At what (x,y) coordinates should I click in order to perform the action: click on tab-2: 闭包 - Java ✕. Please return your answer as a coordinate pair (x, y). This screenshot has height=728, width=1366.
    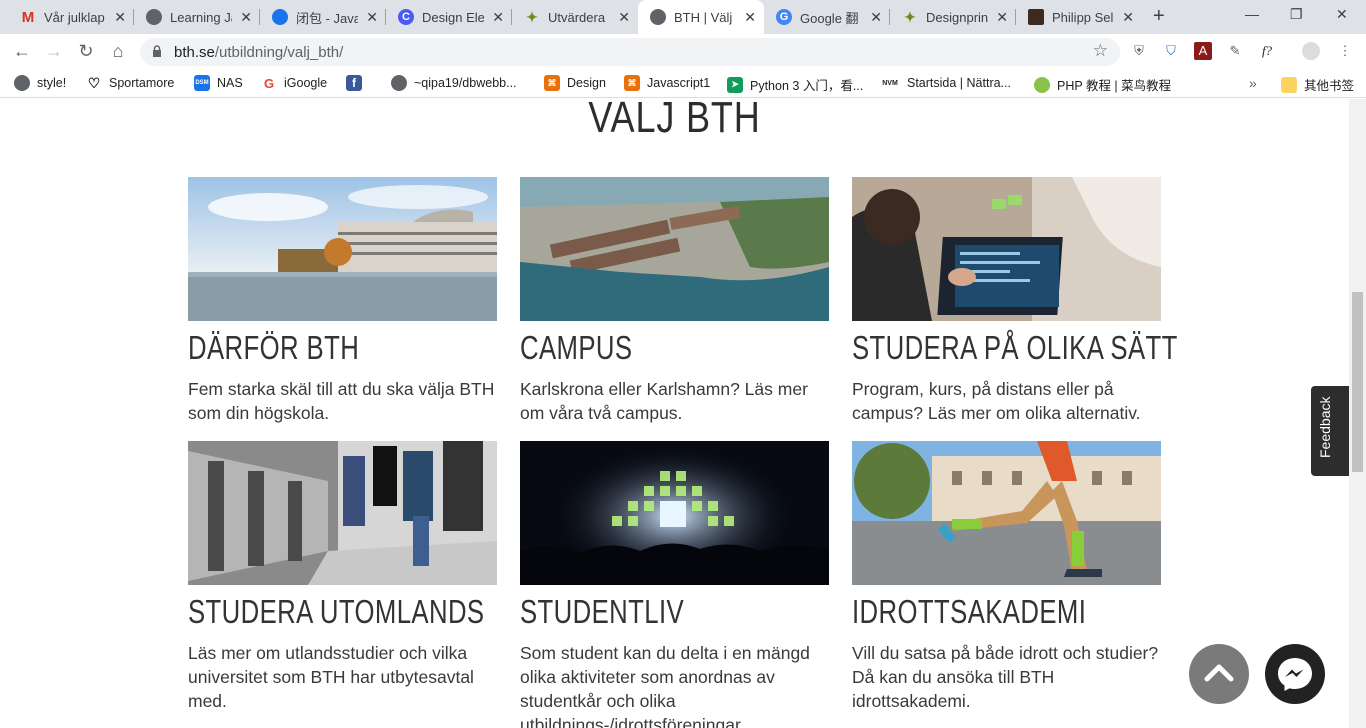
    Looking at the image, I should click on (323, 17).